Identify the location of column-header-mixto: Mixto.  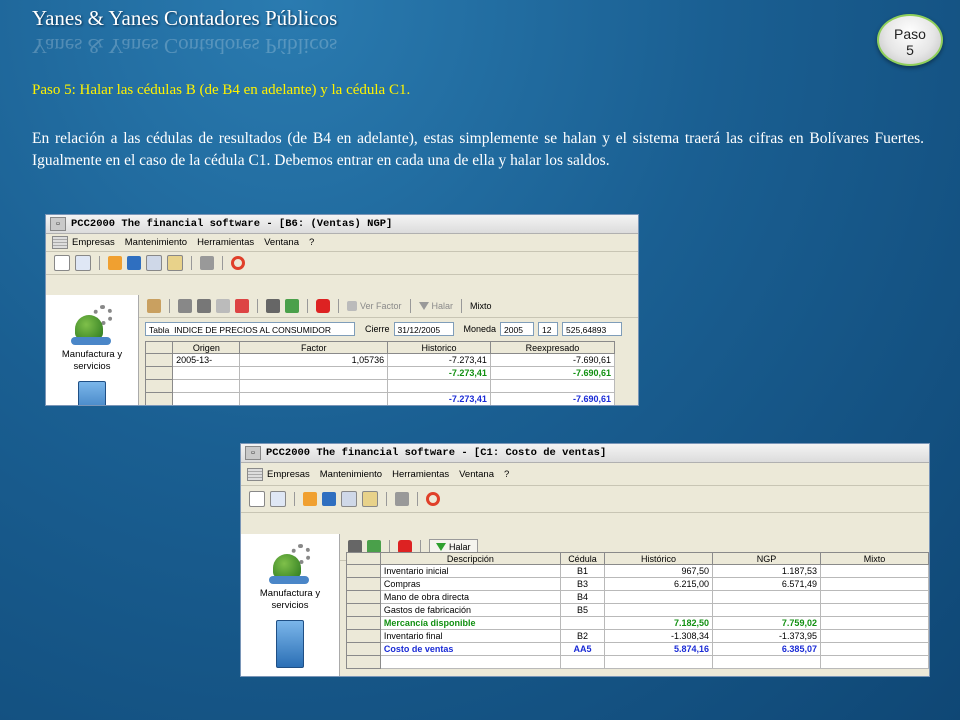
(874, 558).